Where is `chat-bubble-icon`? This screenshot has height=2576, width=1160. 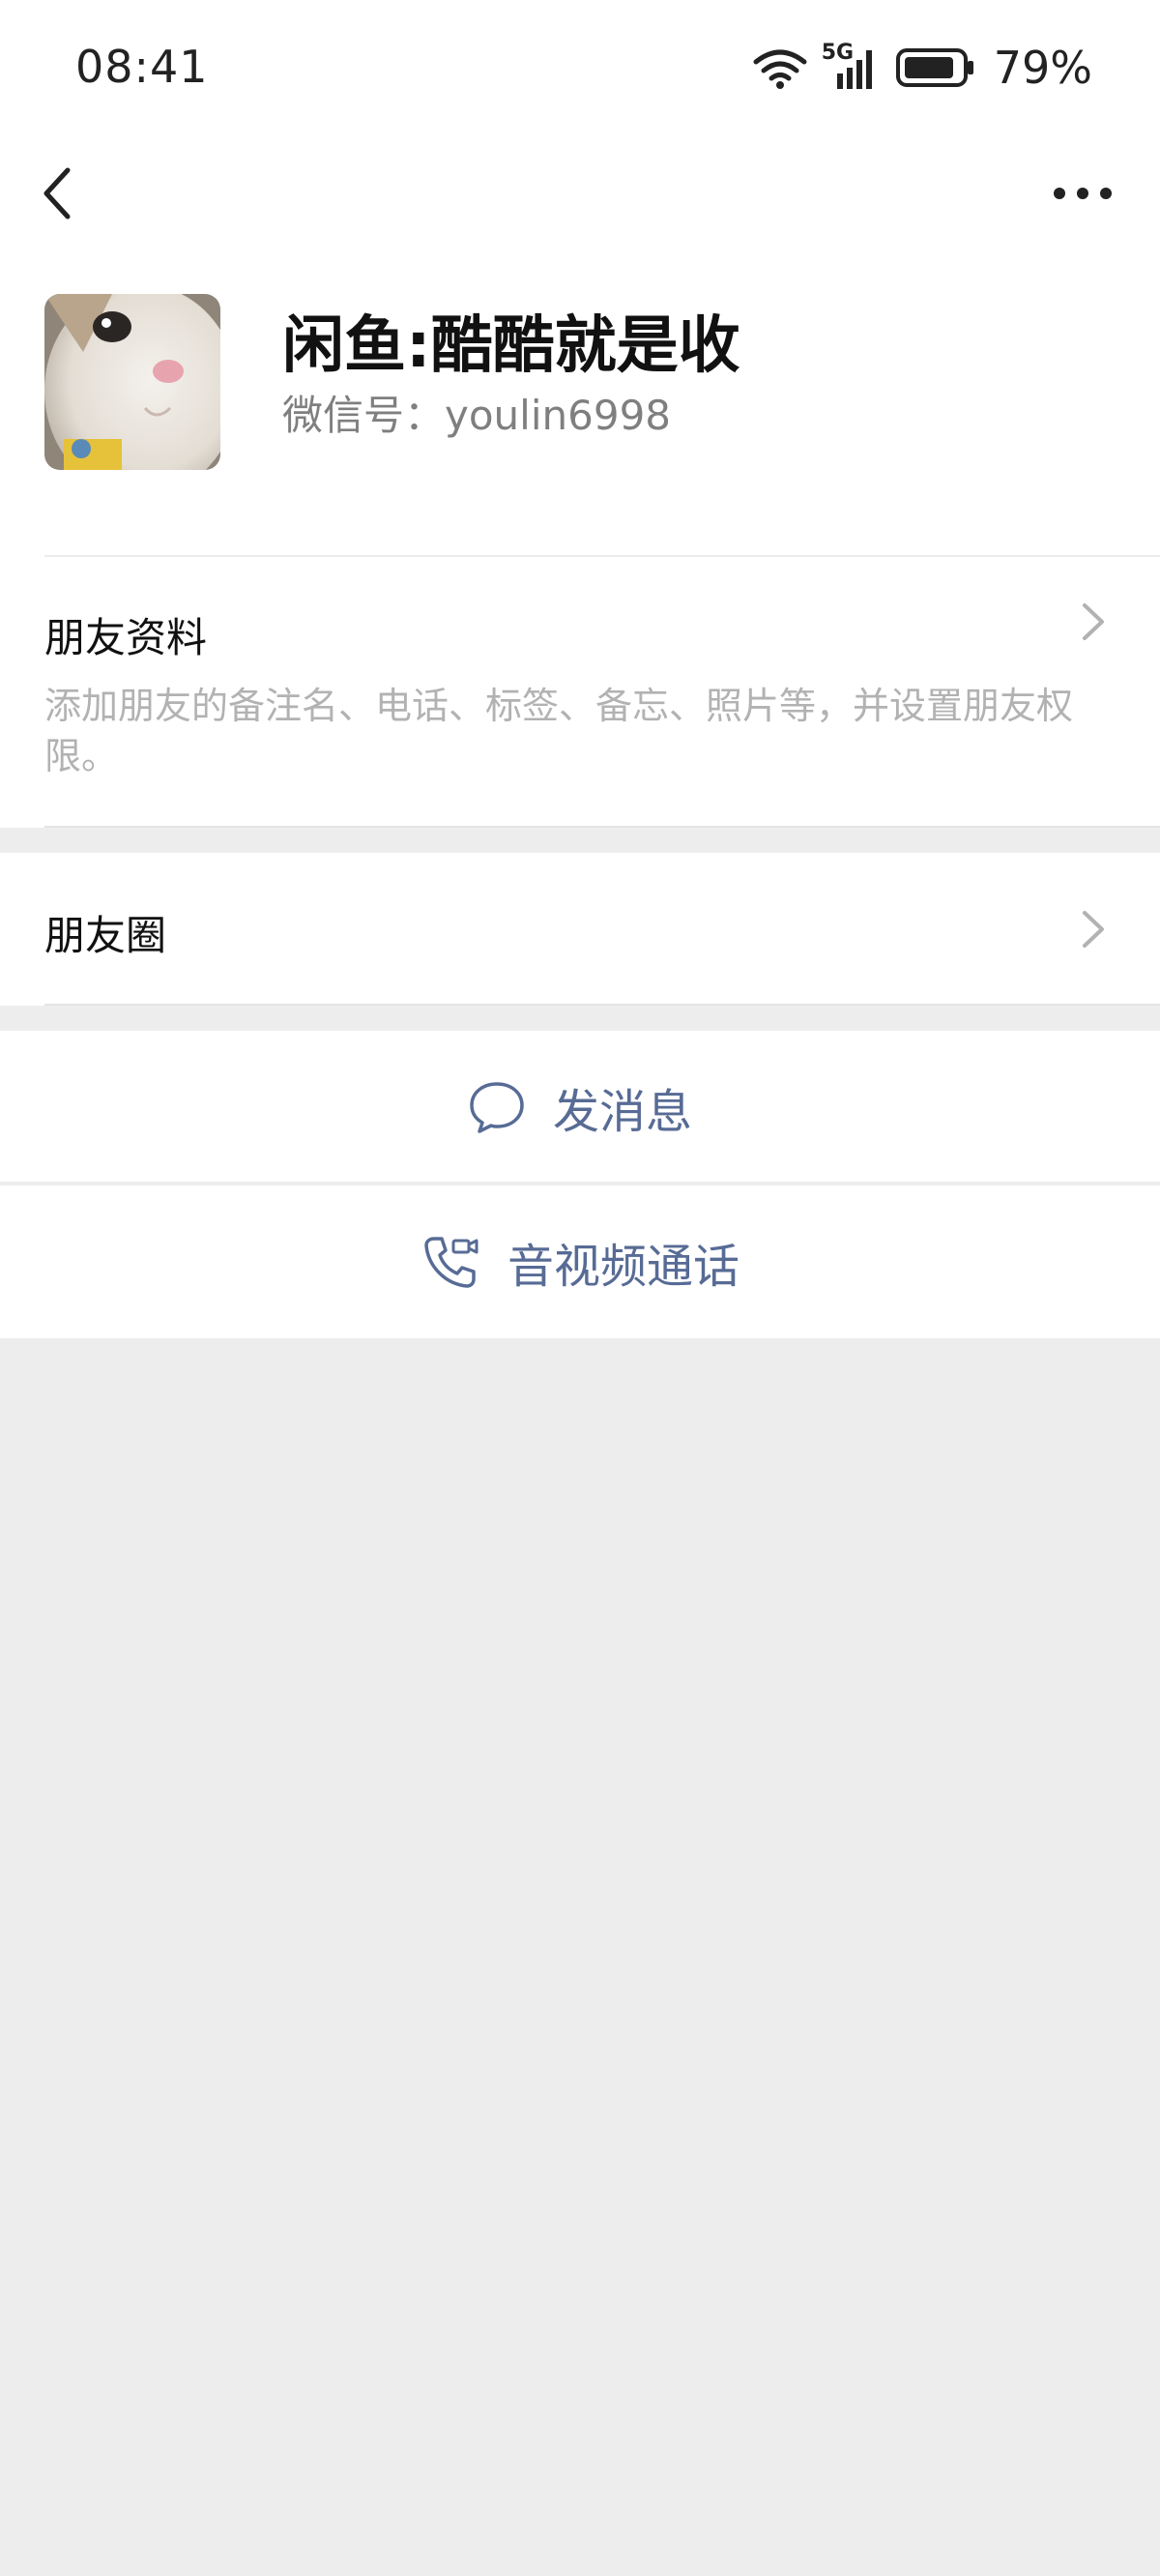
chat-bubble-icon is located at coordinates (497, 1107).